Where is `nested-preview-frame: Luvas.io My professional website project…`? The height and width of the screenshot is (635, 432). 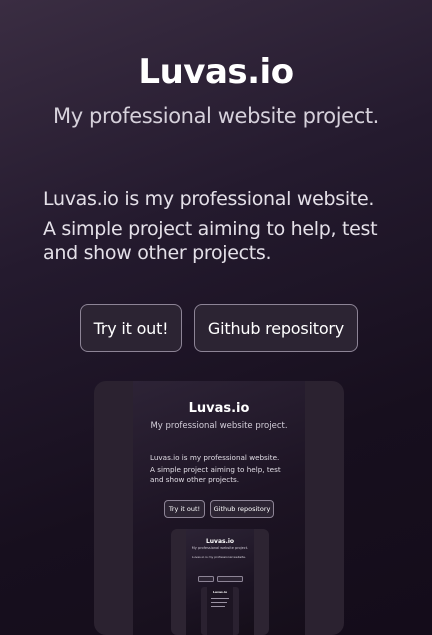
nested-preview-frame: Luvas.io My professional website project… is located at coordinates (220, 582).